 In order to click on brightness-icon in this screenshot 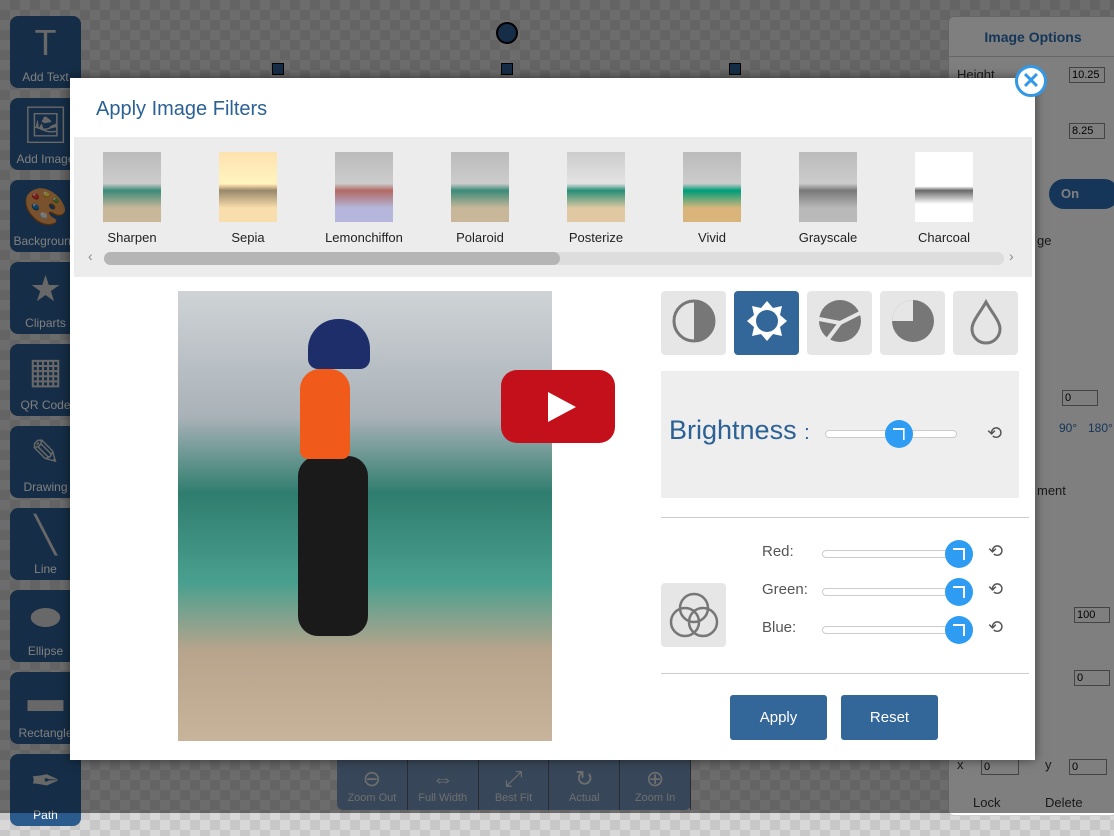, I will do `click(767, 323)`.